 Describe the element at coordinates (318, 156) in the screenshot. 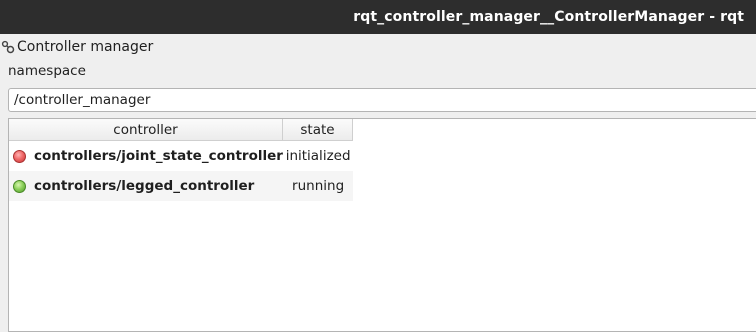

I see `controller-state: initialized` at that location.